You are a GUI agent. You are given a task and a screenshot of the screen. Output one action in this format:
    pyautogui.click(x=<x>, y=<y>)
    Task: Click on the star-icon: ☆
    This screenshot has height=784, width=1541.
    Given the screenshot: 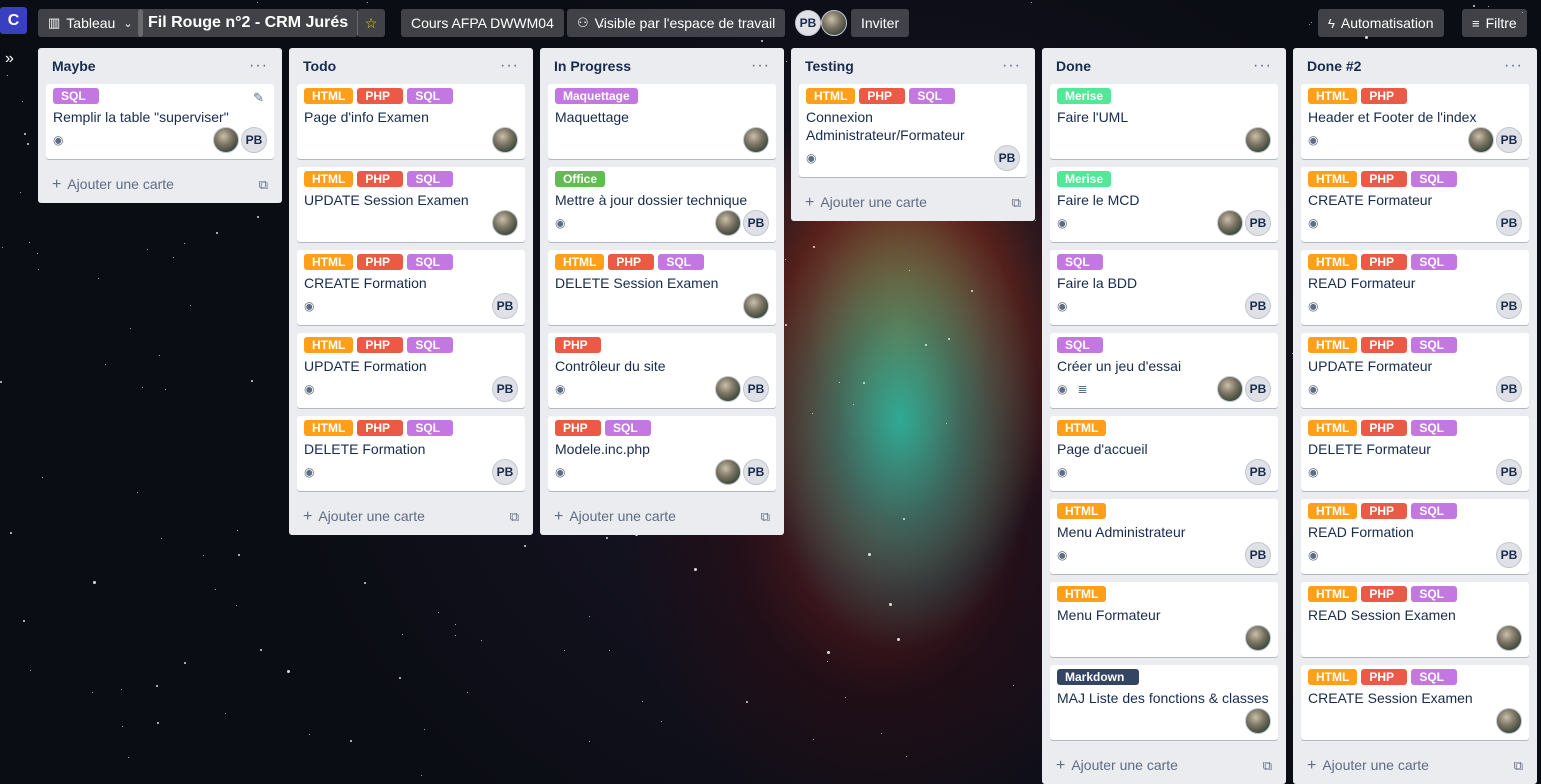 What is the action you would take?
    pyautogui.click(x=371, y=23)
    